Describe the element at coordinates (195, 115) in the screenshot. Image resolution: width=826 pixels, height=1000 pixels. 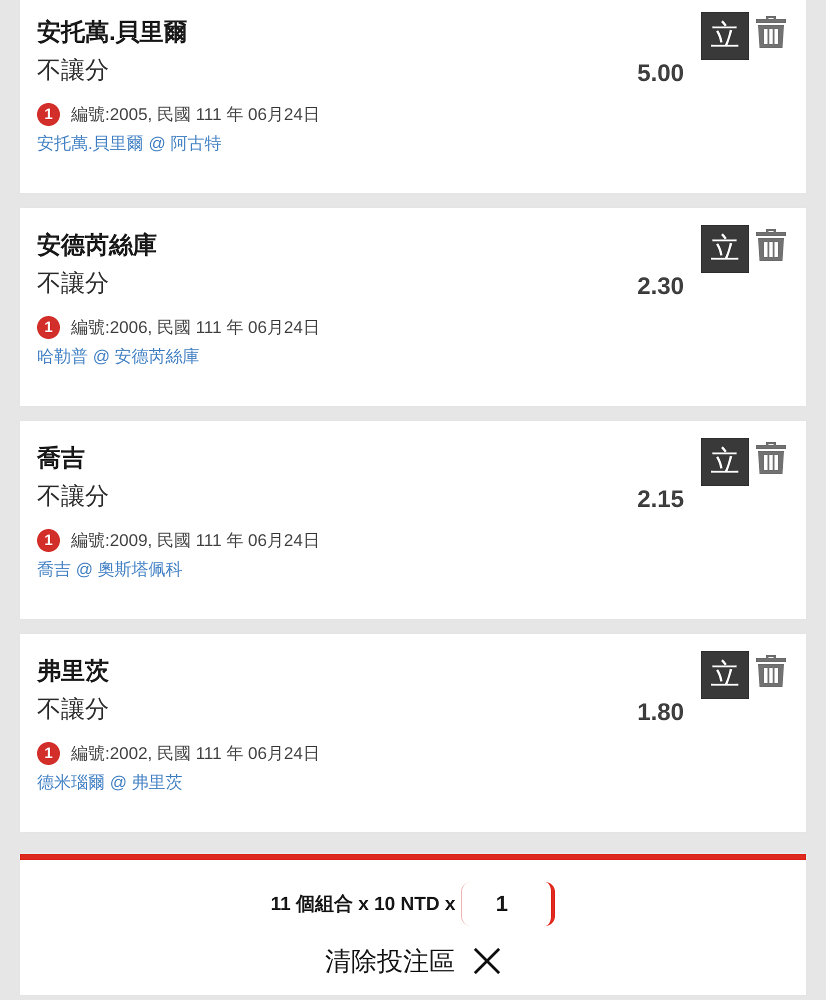
I see `match-info: 編號:2005, 民國 111 年 06月24日` at that location.